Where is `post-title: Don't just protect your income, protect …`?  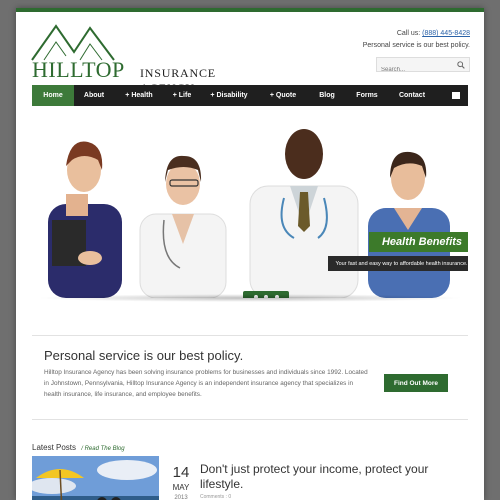 post-title: Don't just protect your income, protect … is located at coordinates (328, 477).